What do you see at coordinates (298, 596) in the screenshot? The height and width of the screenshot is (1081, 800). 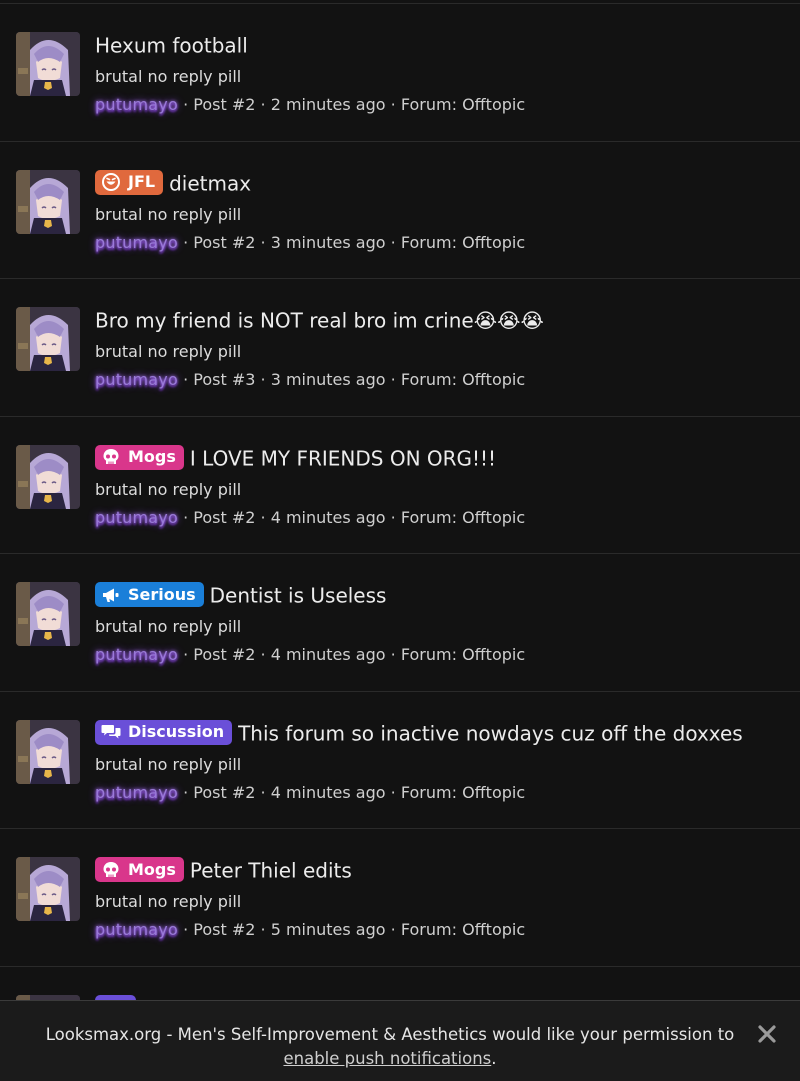 I see `thread-title-link: Dentist is Useless` at bounding box center [298, 596].